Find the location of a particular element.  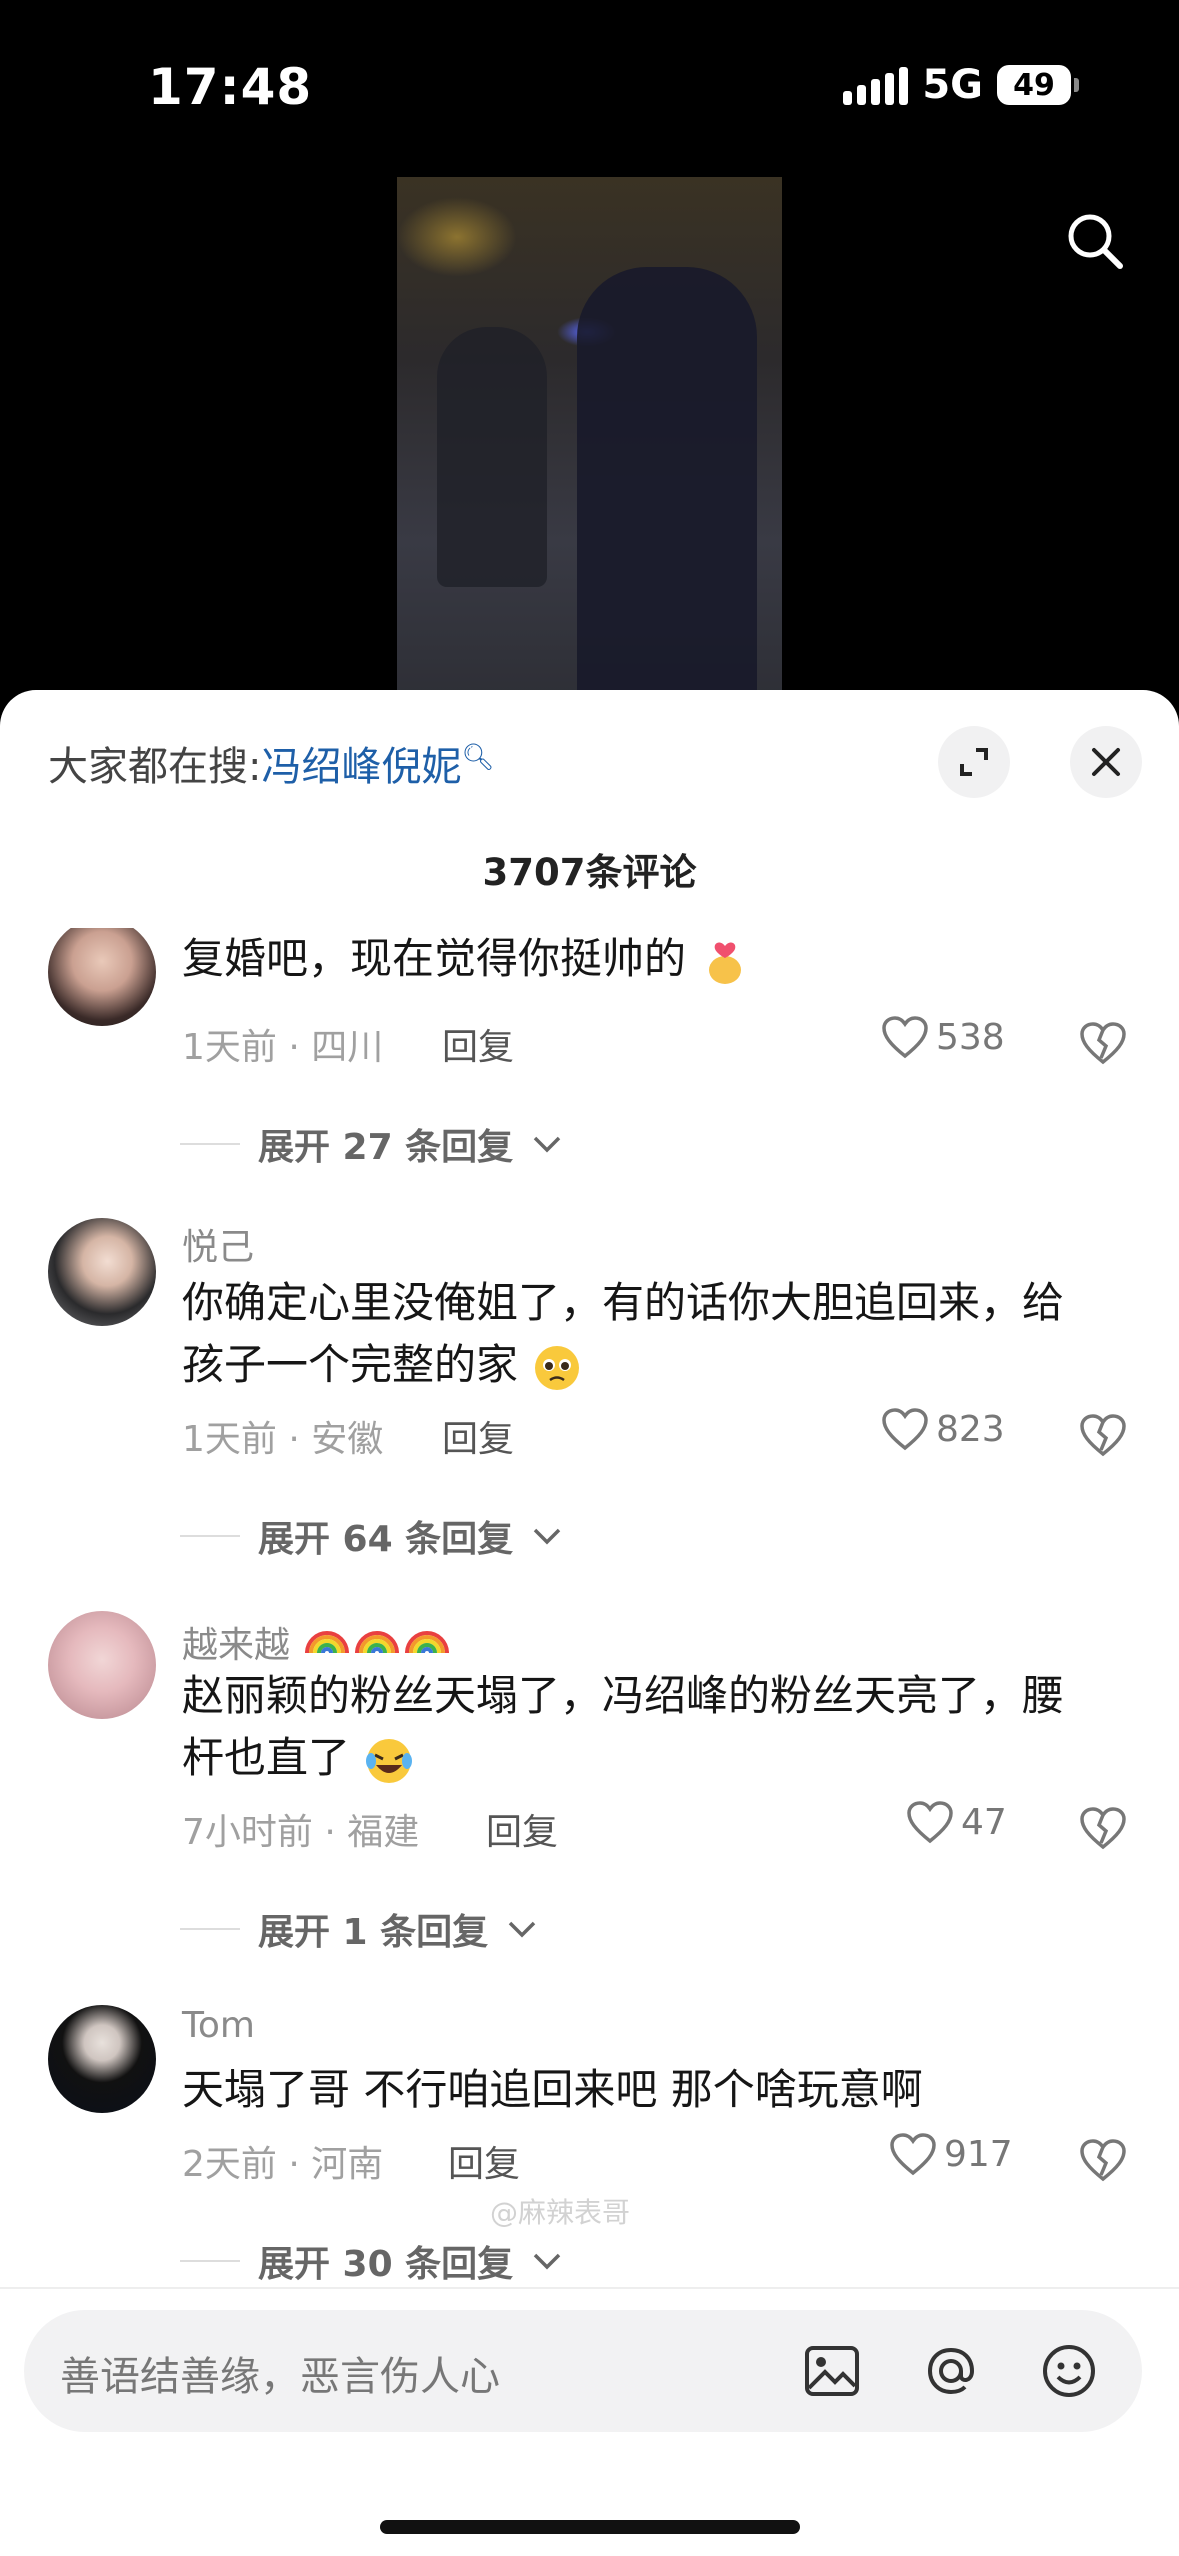

comment-meta: 1天前 · 安徽 is located at coordinates (283, 1439).